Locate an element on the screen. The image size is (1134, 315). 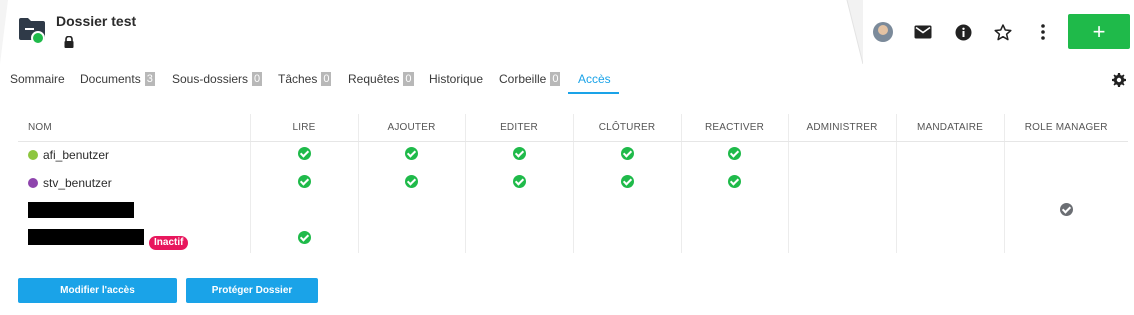
user-name: afi_benutzer is located at coordinates (76, 155).